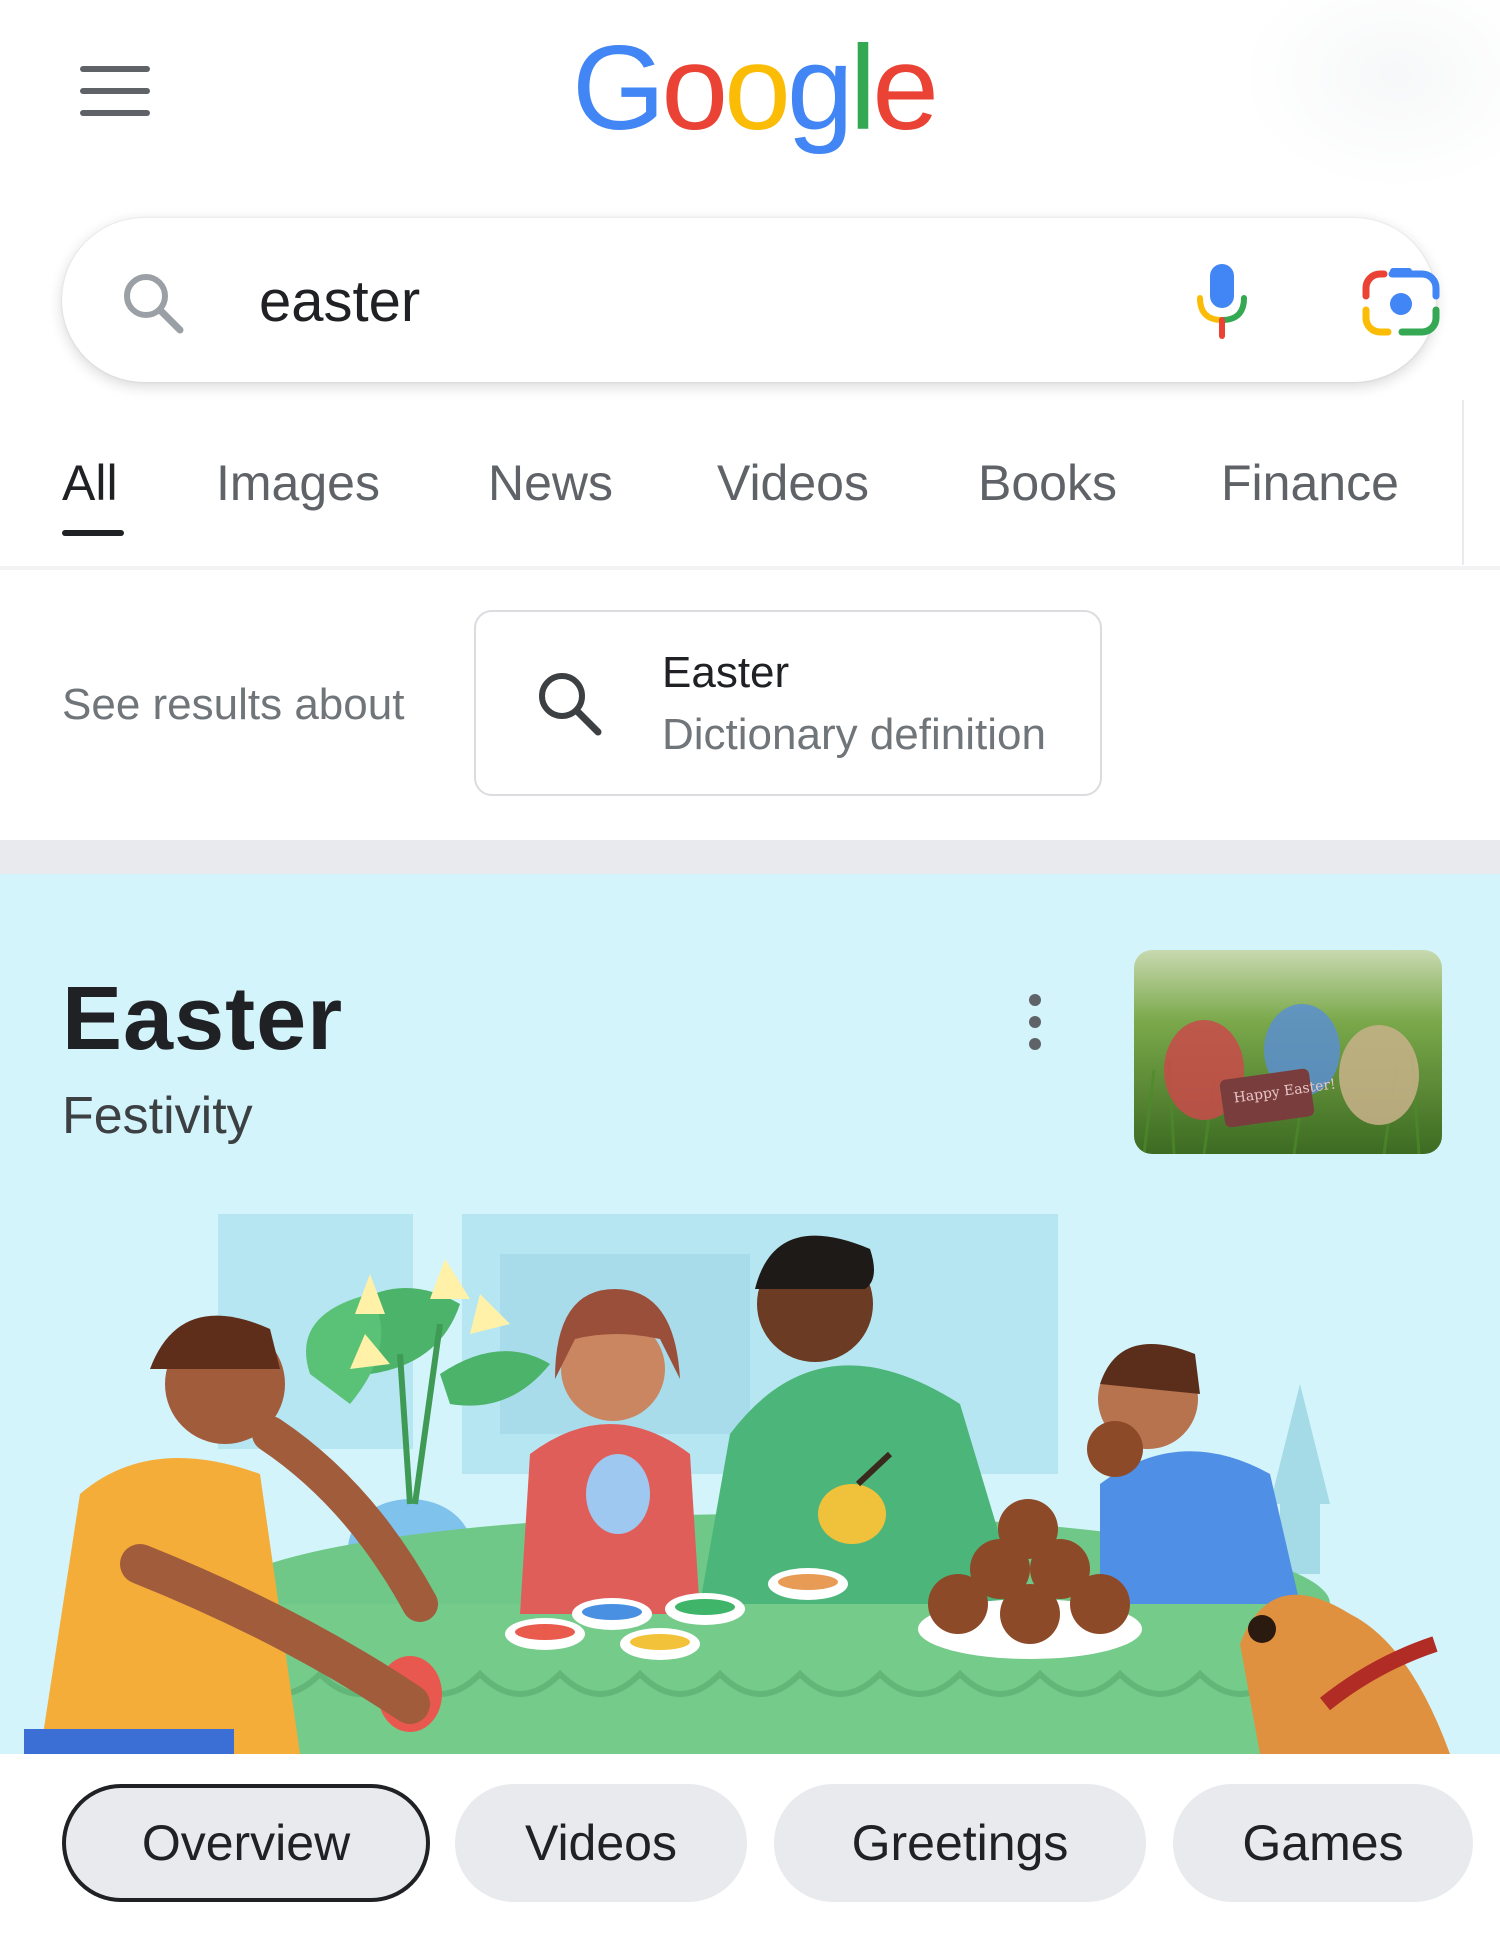 The width and height of the screenshot is (1500, 1954). What do you see at coordinates (820, 88) in the screenshot?
I see `logo-letter: g` at bounding box center [820, 88].